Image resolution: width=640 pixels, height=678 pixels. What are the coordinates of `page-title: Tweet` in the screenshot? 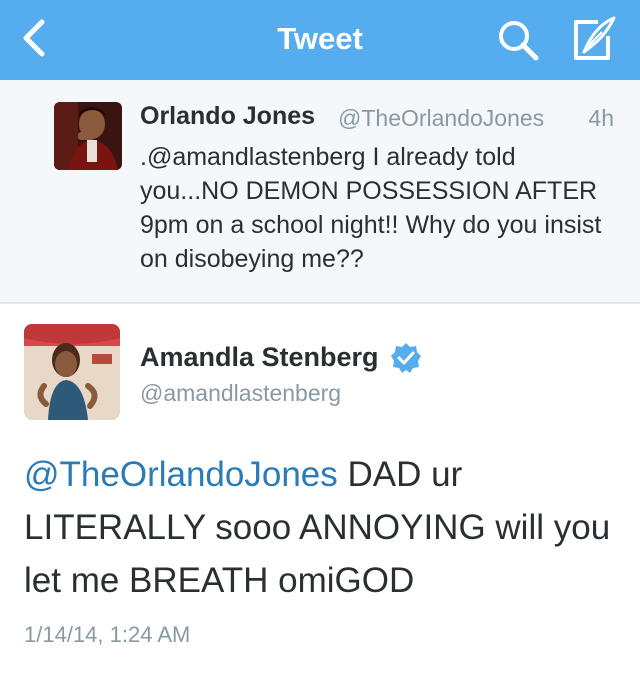 It's located at (320, 38).